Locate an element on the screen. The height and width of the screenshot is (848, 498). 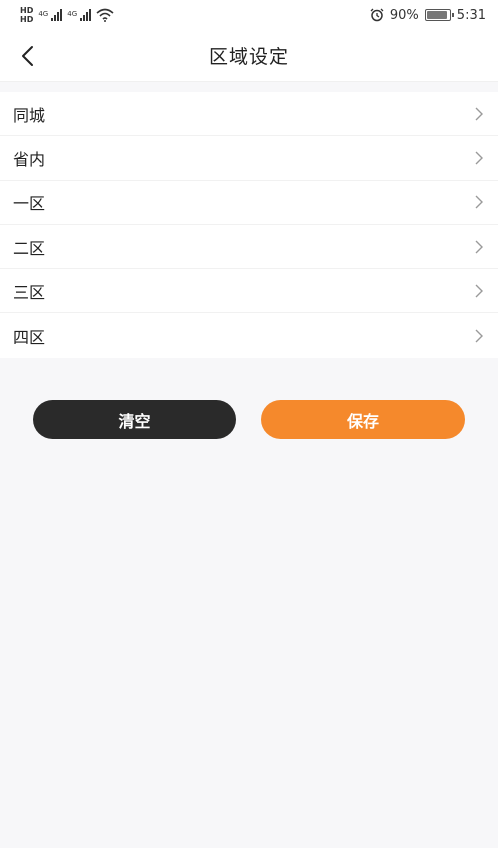
region-item-label: 省内 is located at coordinates (29, 159).